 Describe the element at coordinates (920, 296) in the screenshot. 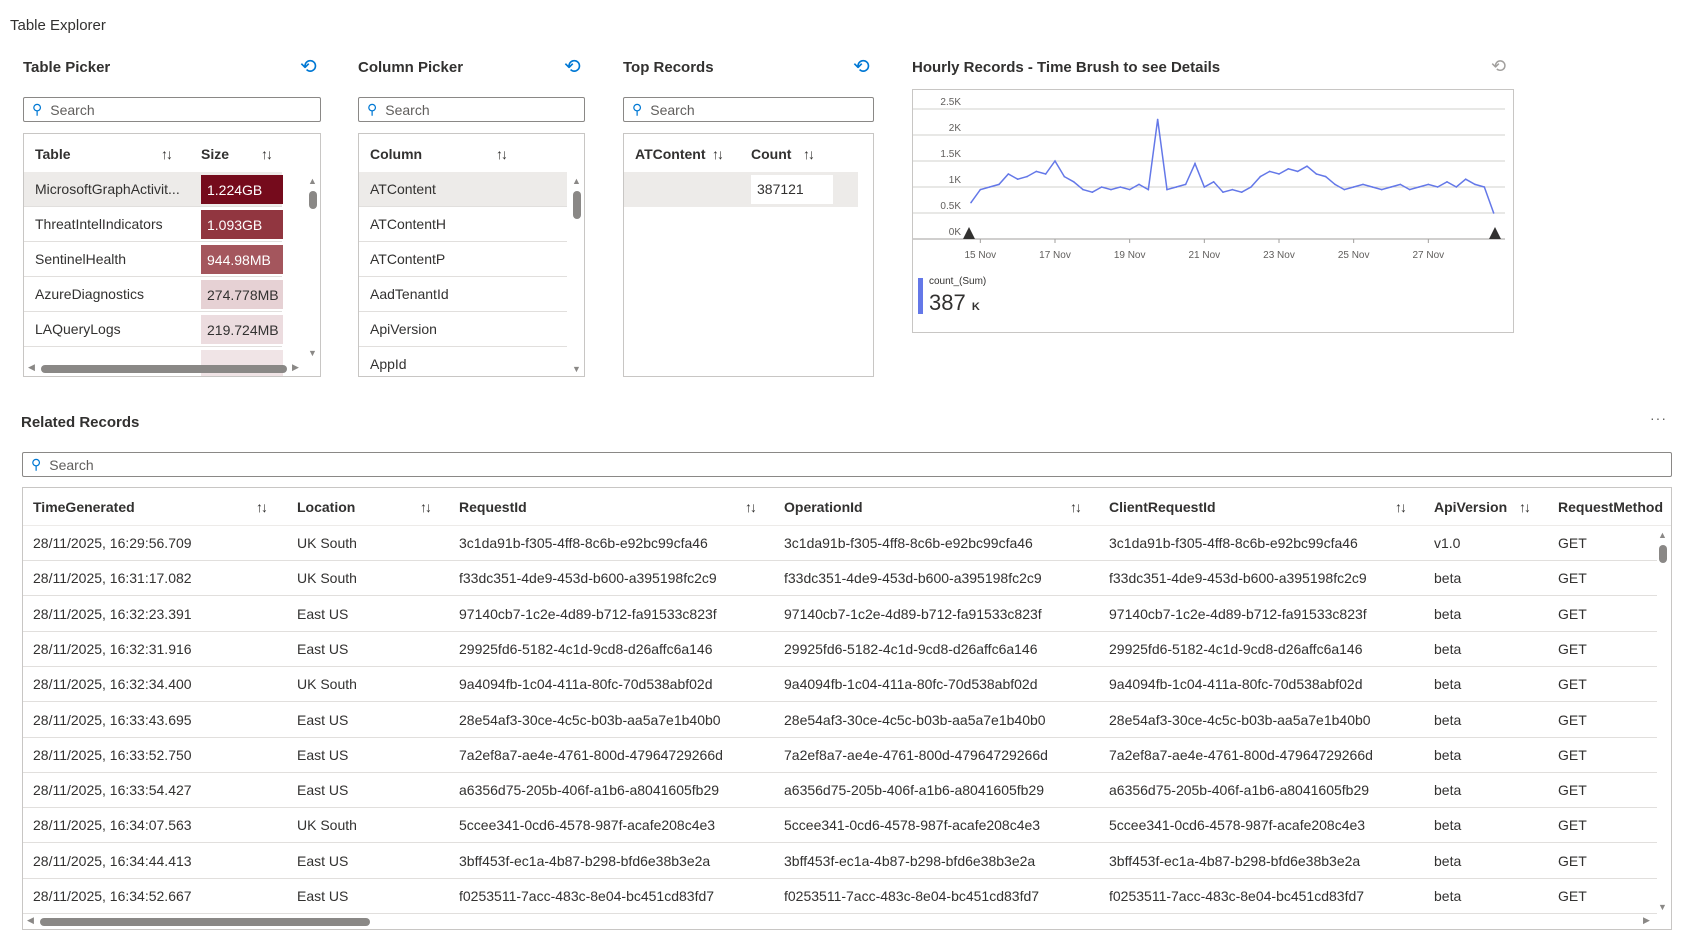

I see `legend-swatch` at that location.